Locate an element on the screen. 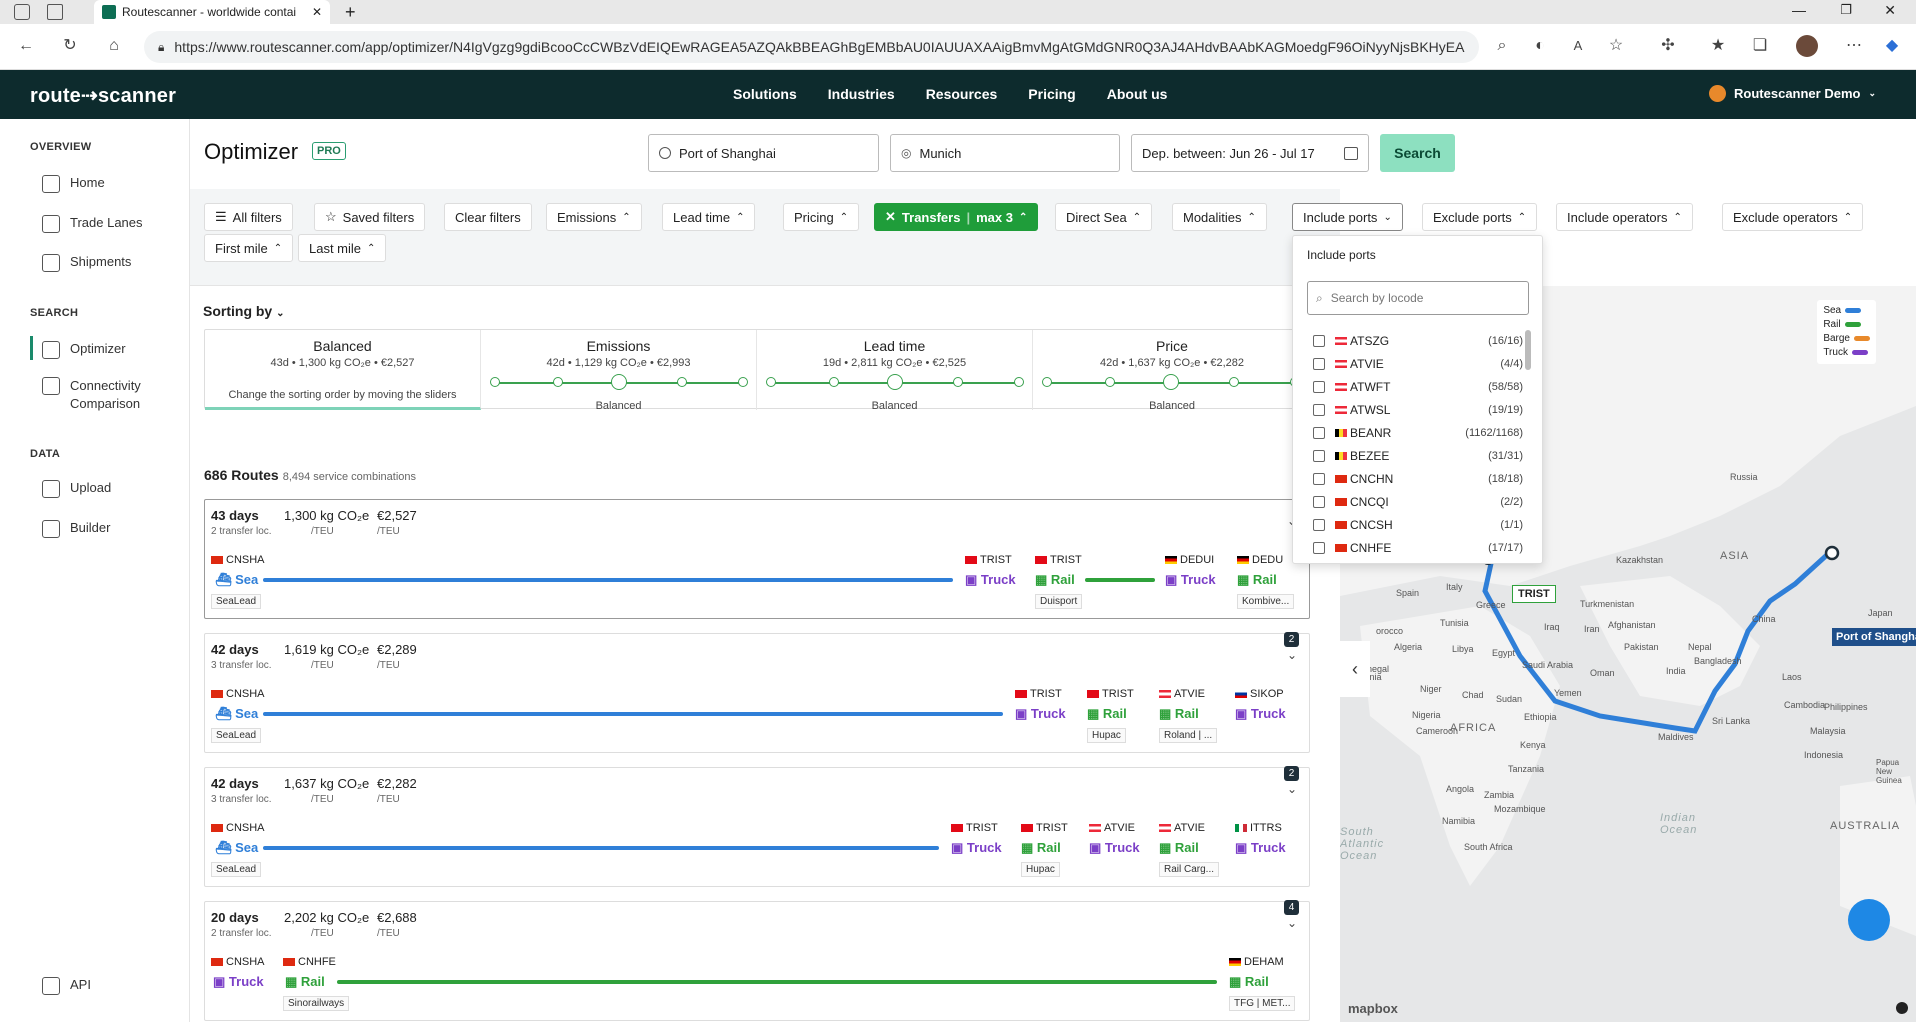 The image size is (1916, 1022). refresh-icon: ↻ is located at coordinates (70, 46).